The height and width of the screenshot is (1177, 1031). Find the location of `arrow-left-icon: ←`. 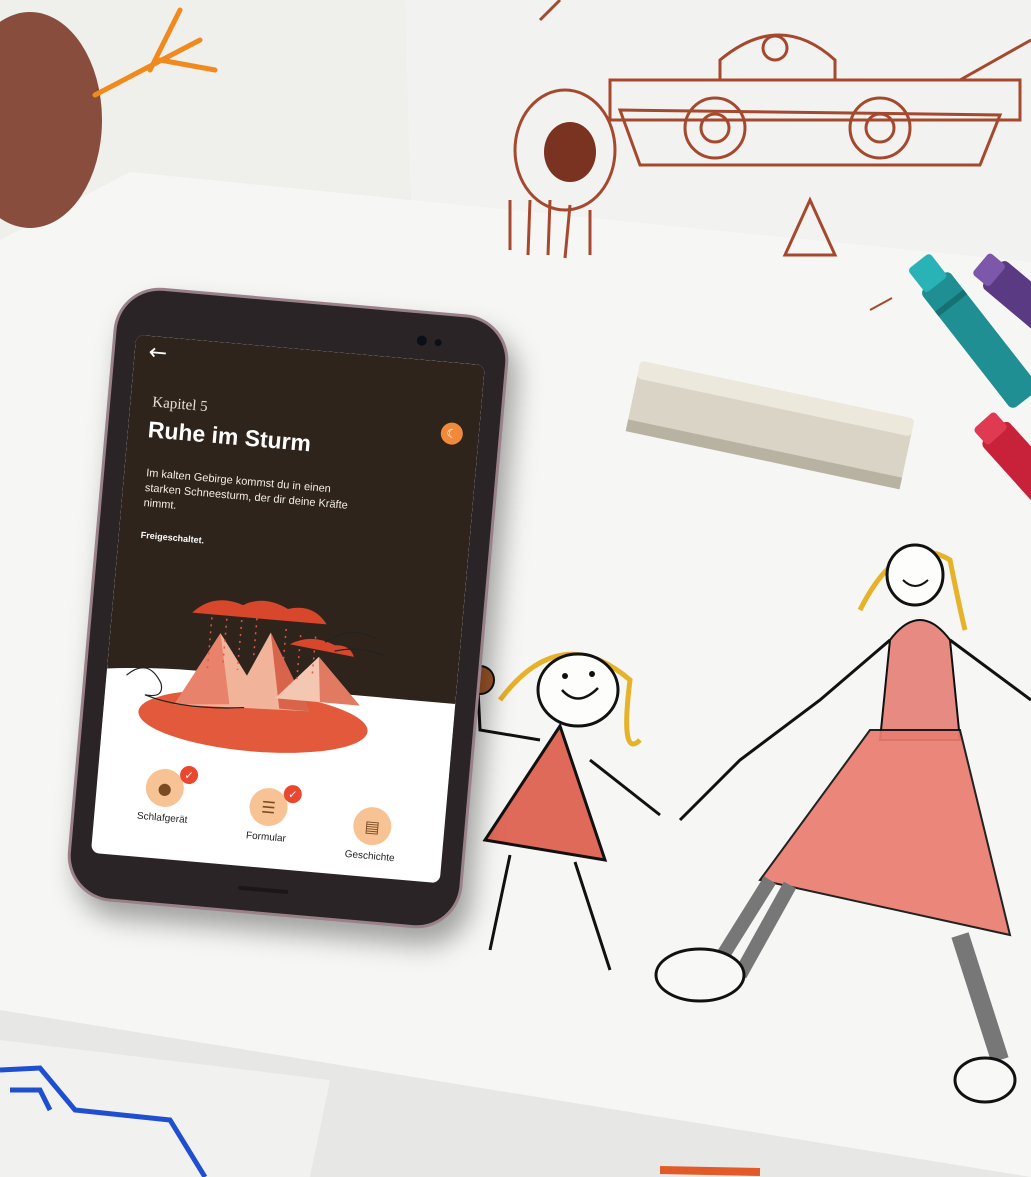

arrow-left-icon: ← is located at coordinates (158, 353).